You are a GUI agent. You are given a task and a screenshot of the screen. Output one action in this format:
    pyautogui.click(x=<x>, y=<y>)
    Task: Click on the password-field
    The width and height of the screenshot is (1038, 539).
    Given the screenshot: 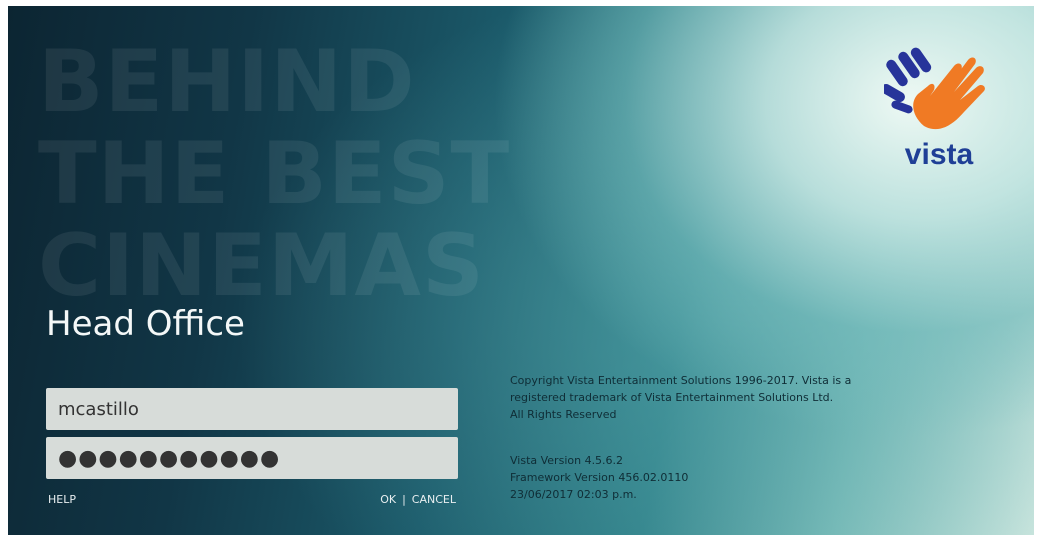 What is the action you would take?
    pyautogui.click(x=252, y=458)
    